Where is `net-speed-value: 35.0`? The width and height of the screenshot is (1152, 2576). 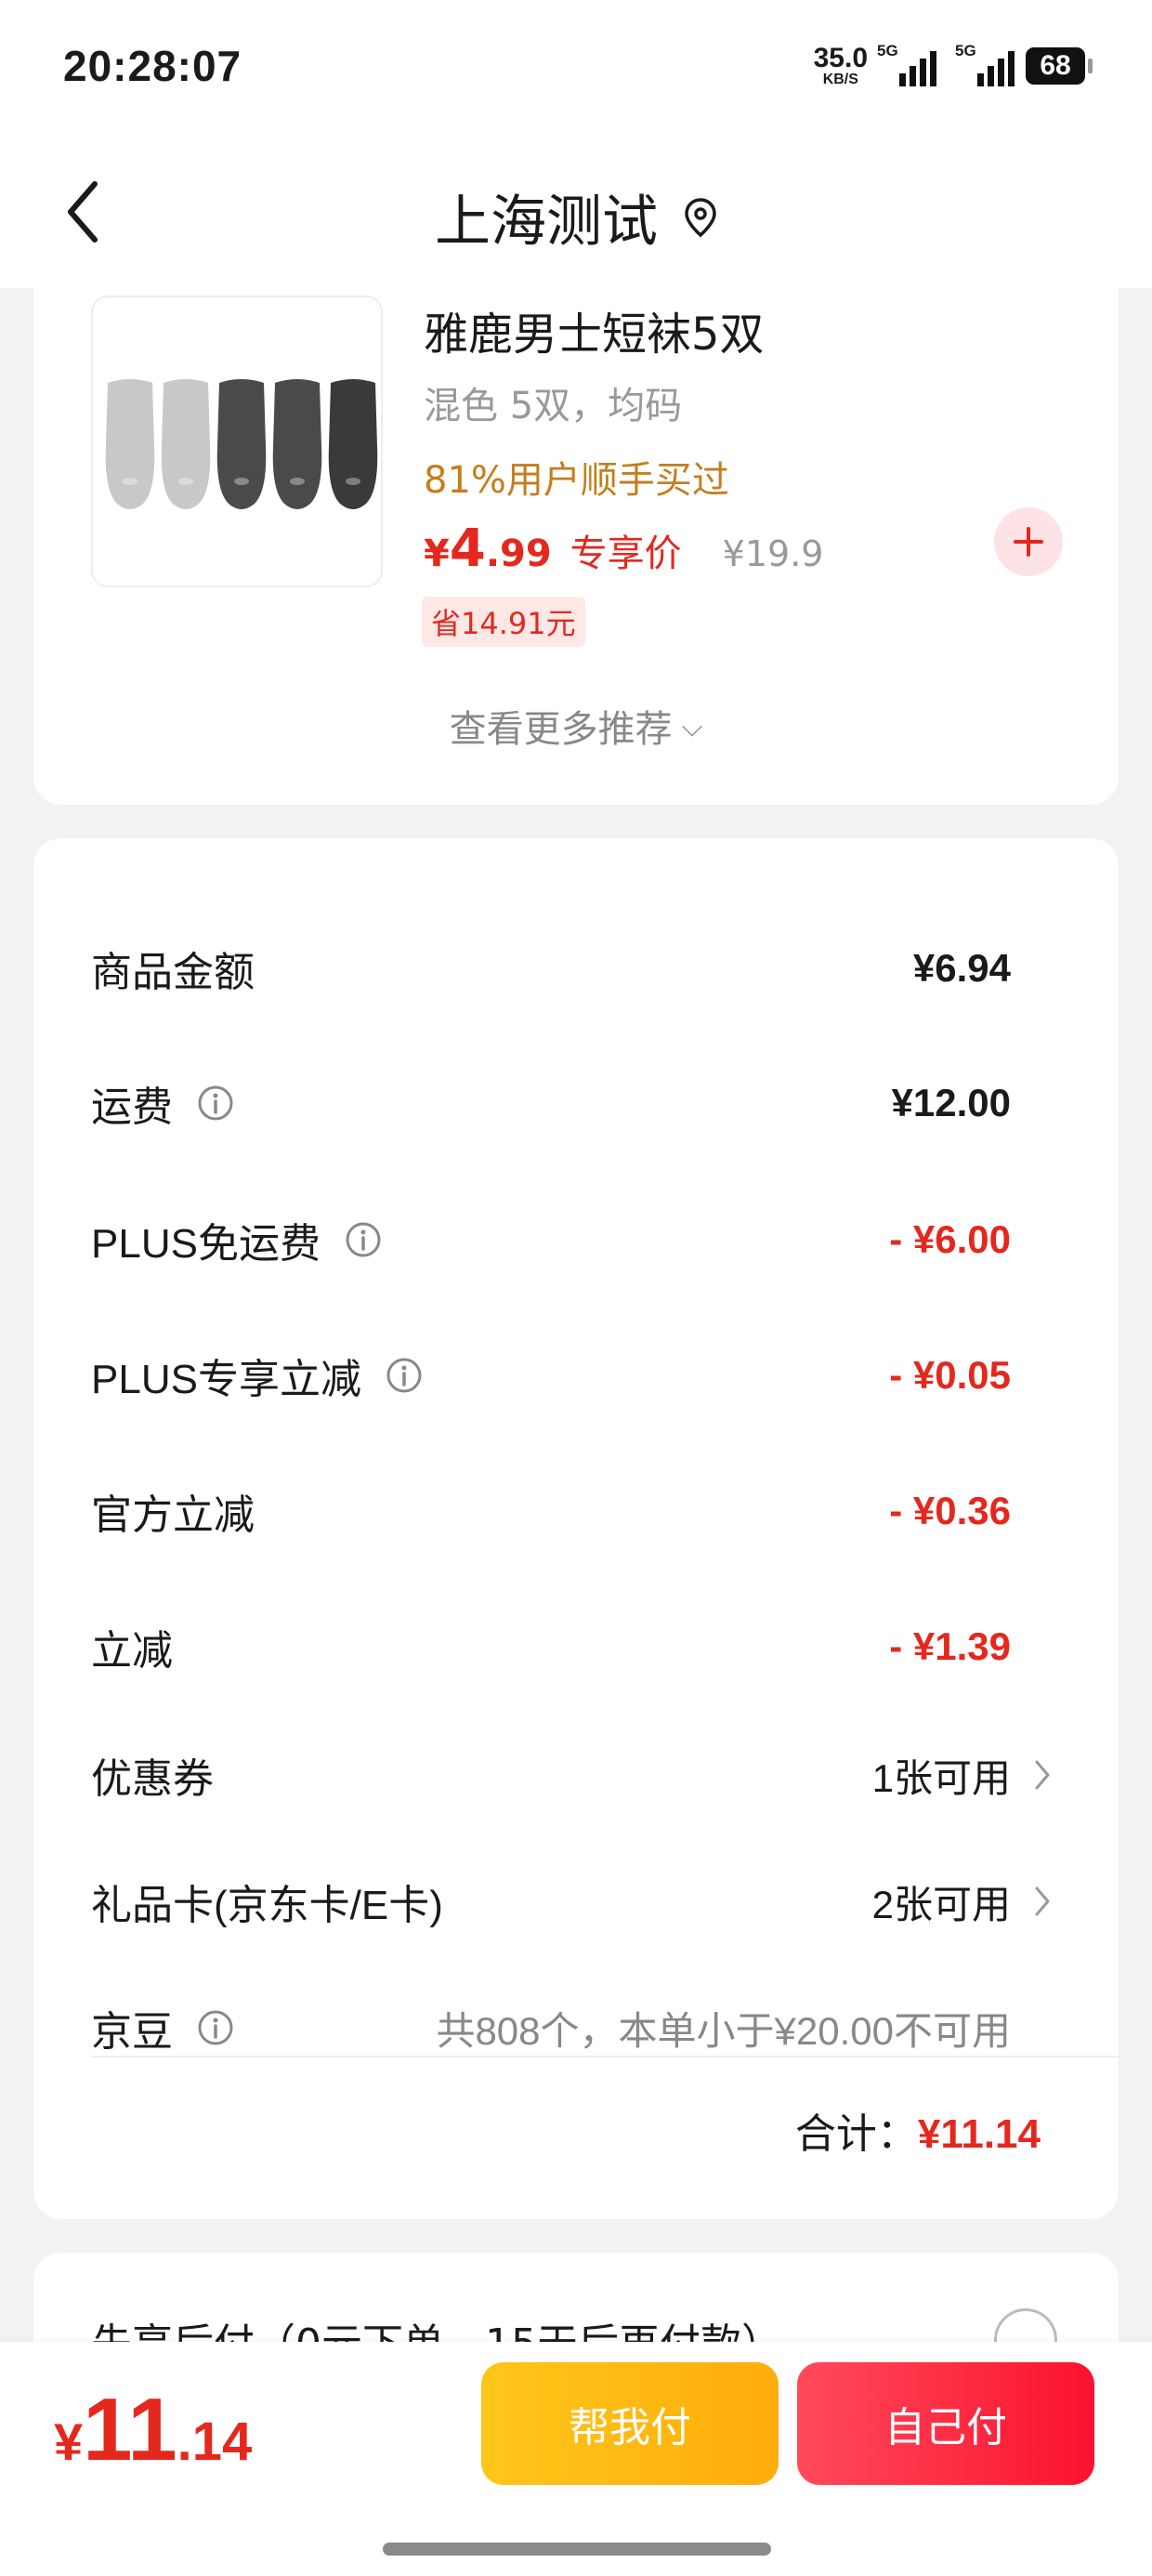 net-speed-value: 35.0 is located at coordinates (840, 58).